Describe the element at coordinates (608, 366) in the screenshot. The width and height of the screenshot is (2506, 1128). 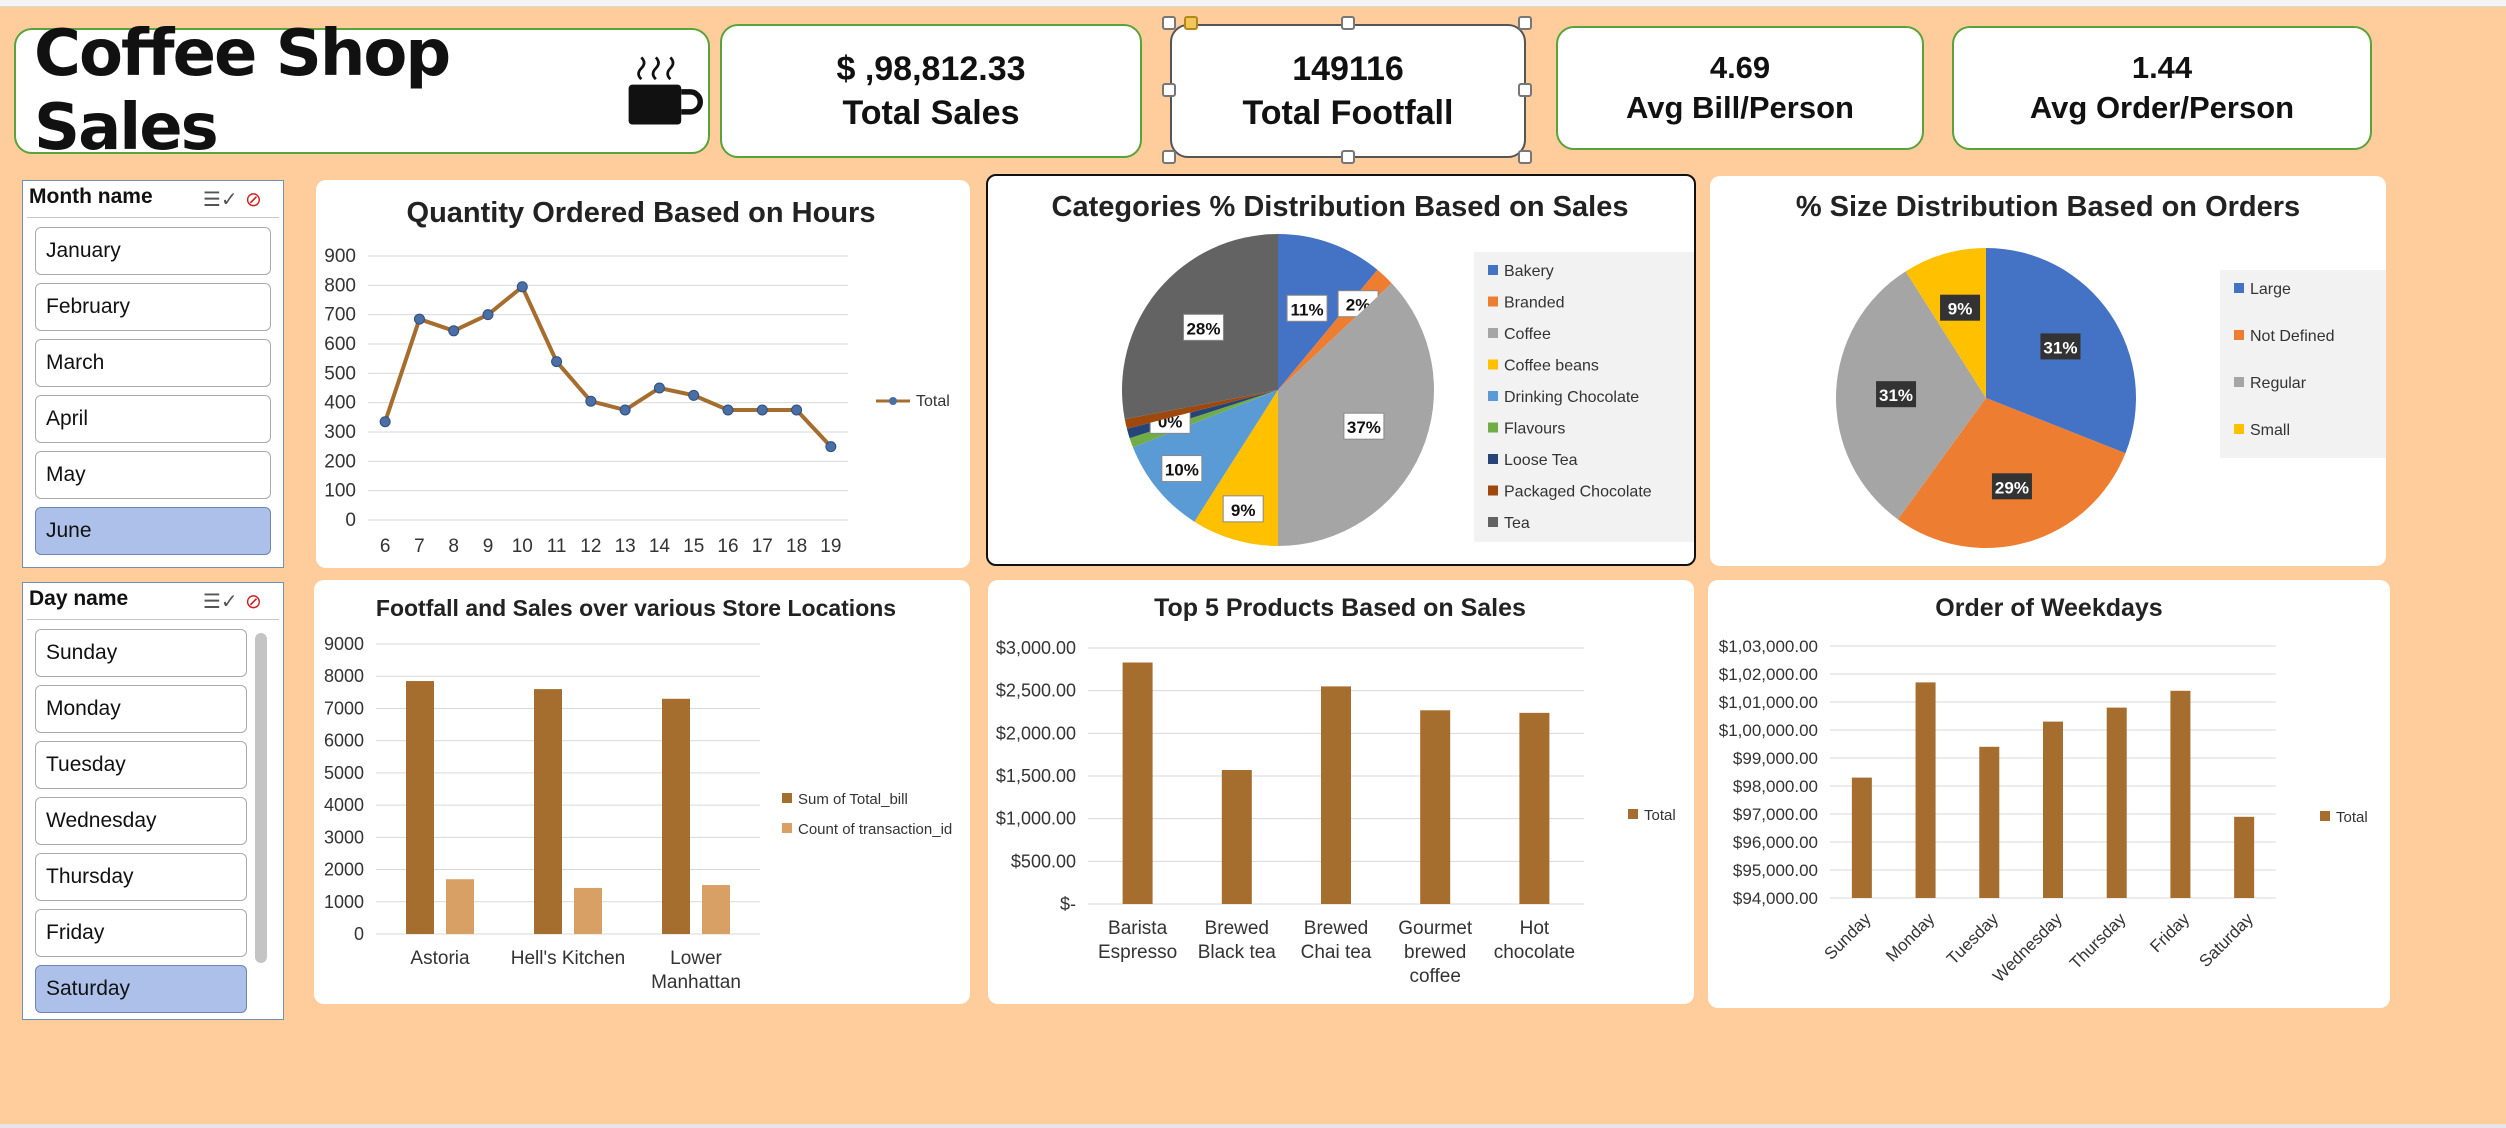
I see `series-line-total` at that location.